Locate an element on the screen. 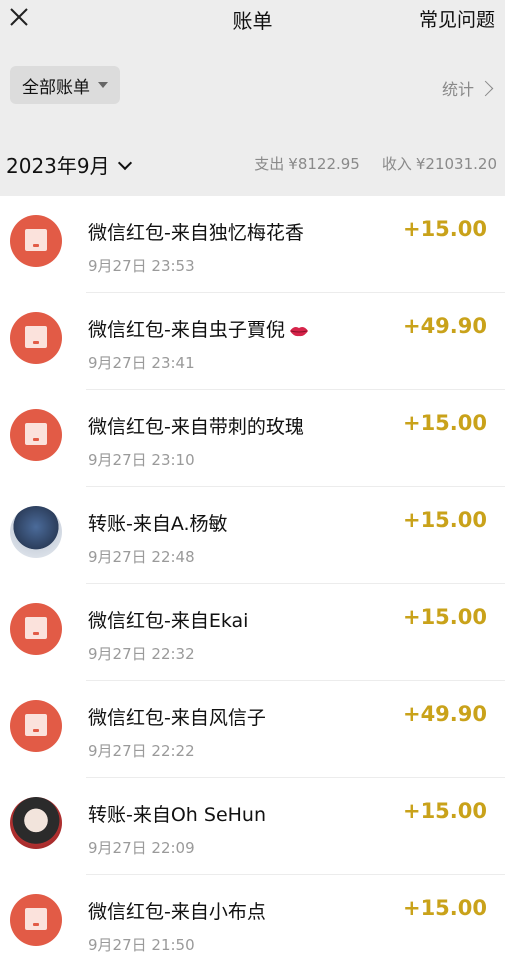 This screenshot has width=505, height=970. expense-value: ¥8122.95 is located at coordinates (324, 164).